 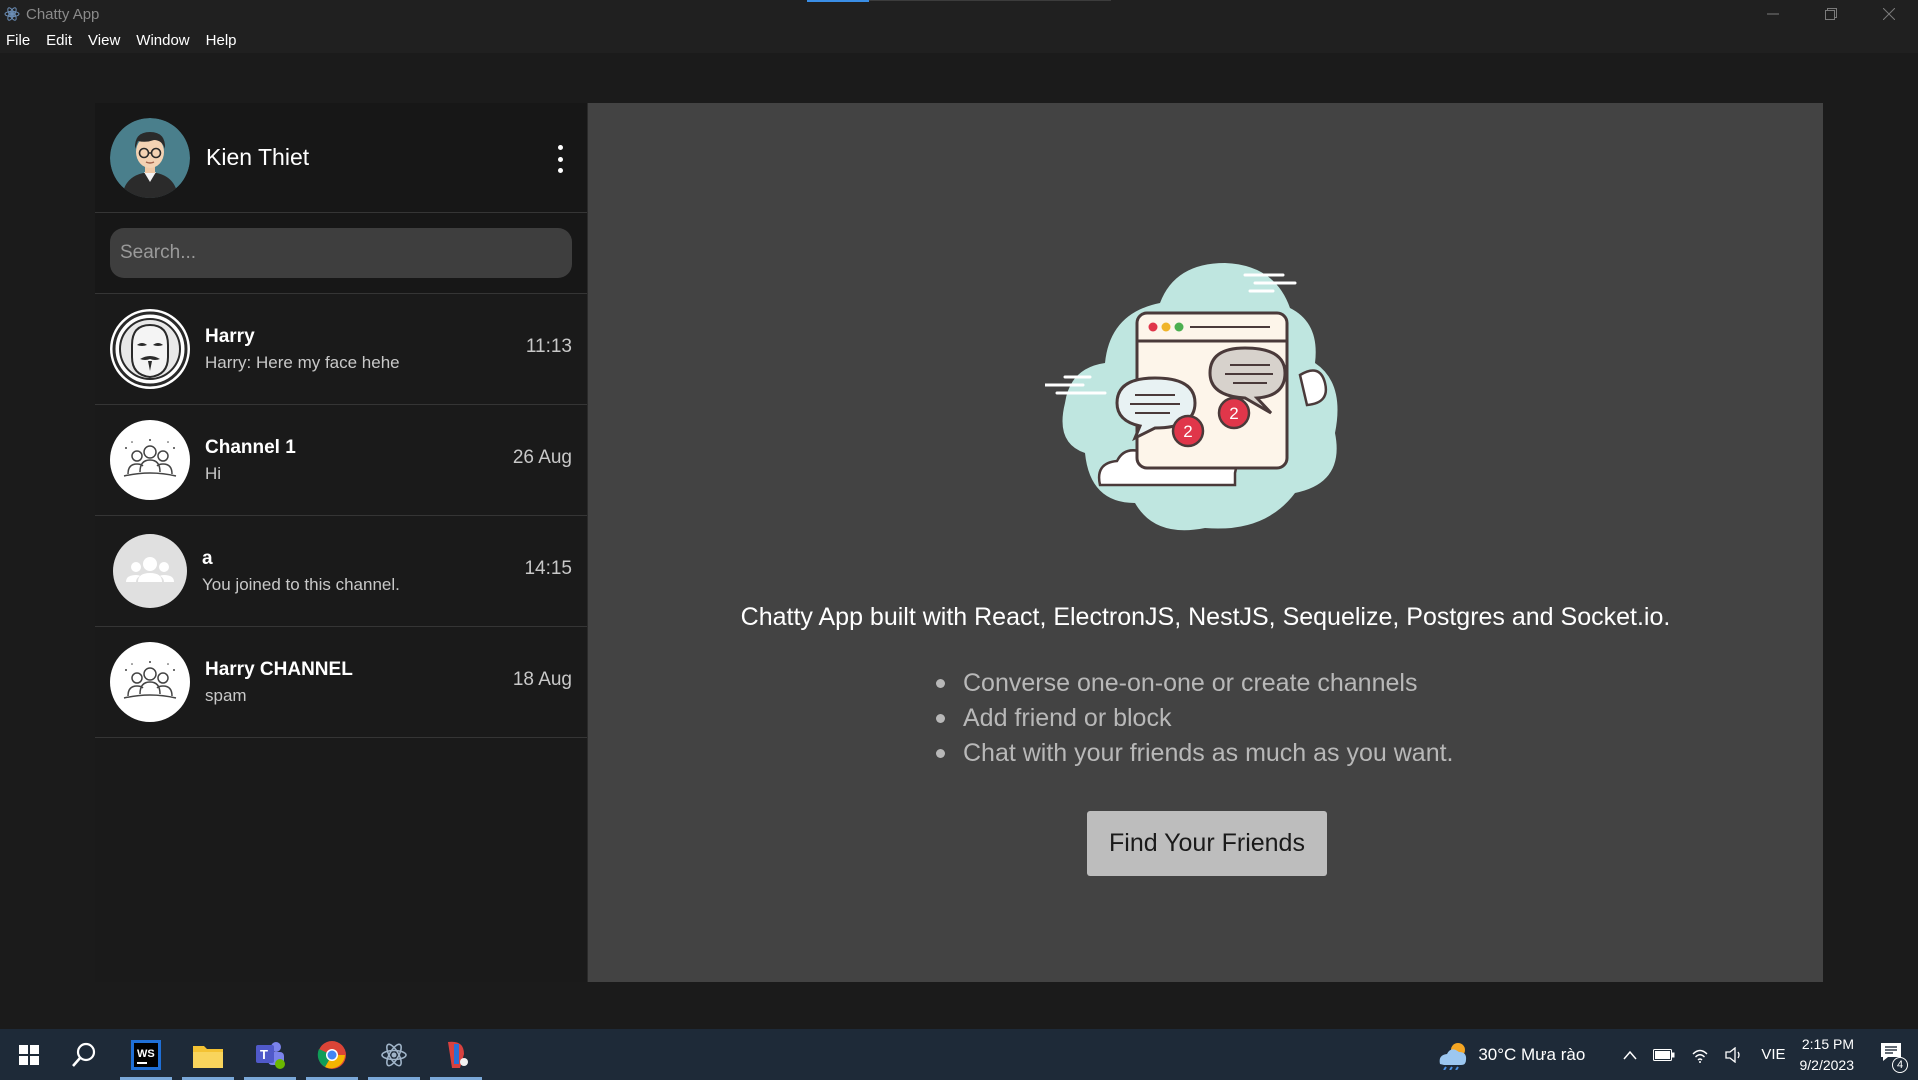 I want to click on notification-center-button: 4, so click(x=1894, y=1057).